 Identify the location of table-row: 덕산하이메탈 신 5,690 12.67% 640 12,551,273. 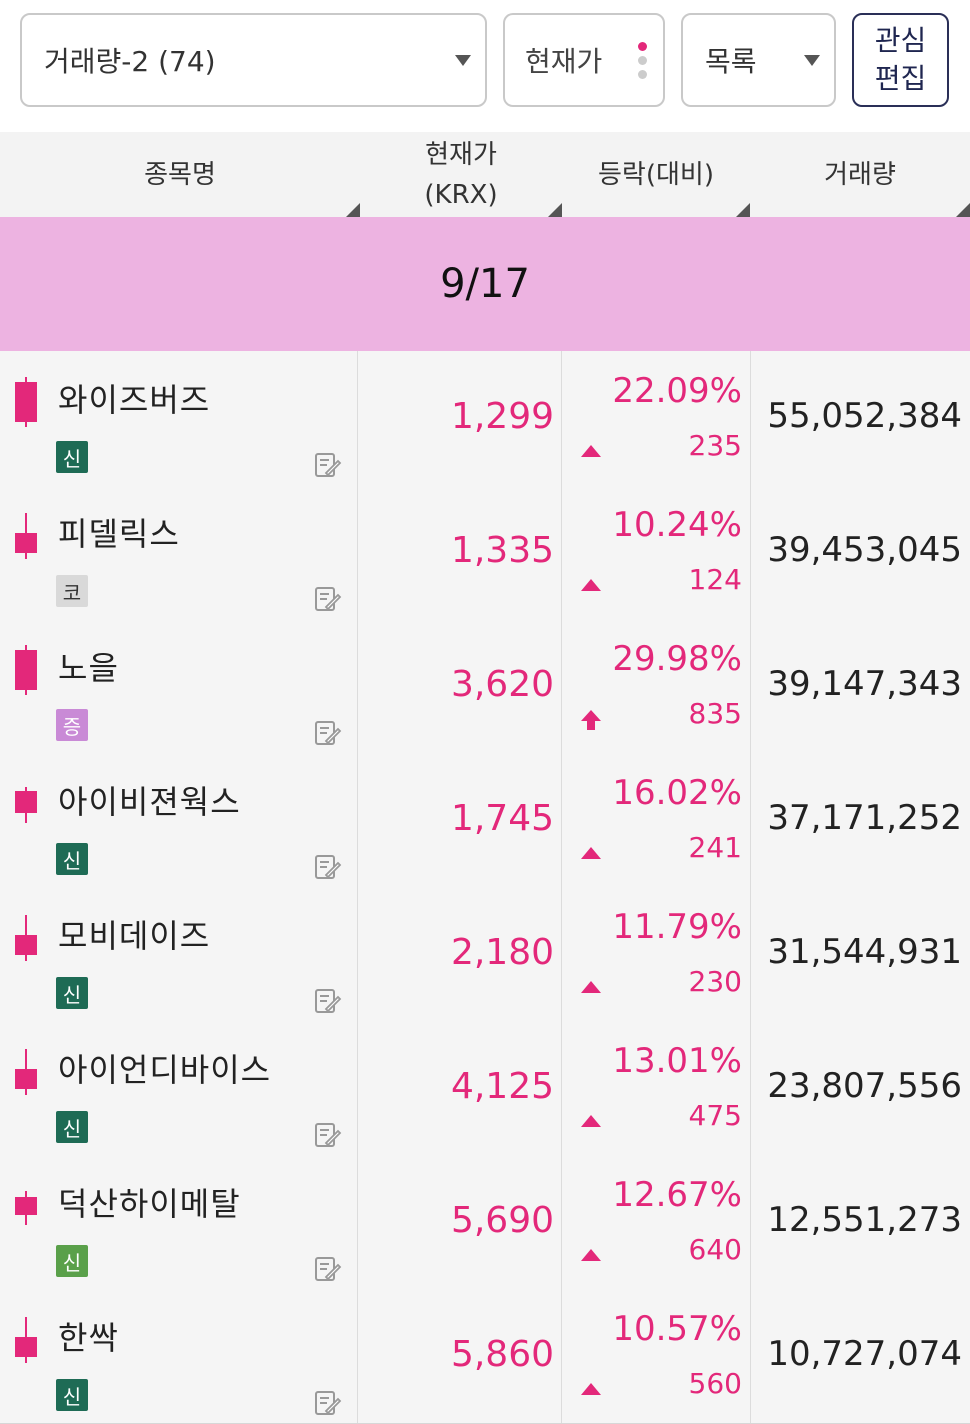
(485, 1222).